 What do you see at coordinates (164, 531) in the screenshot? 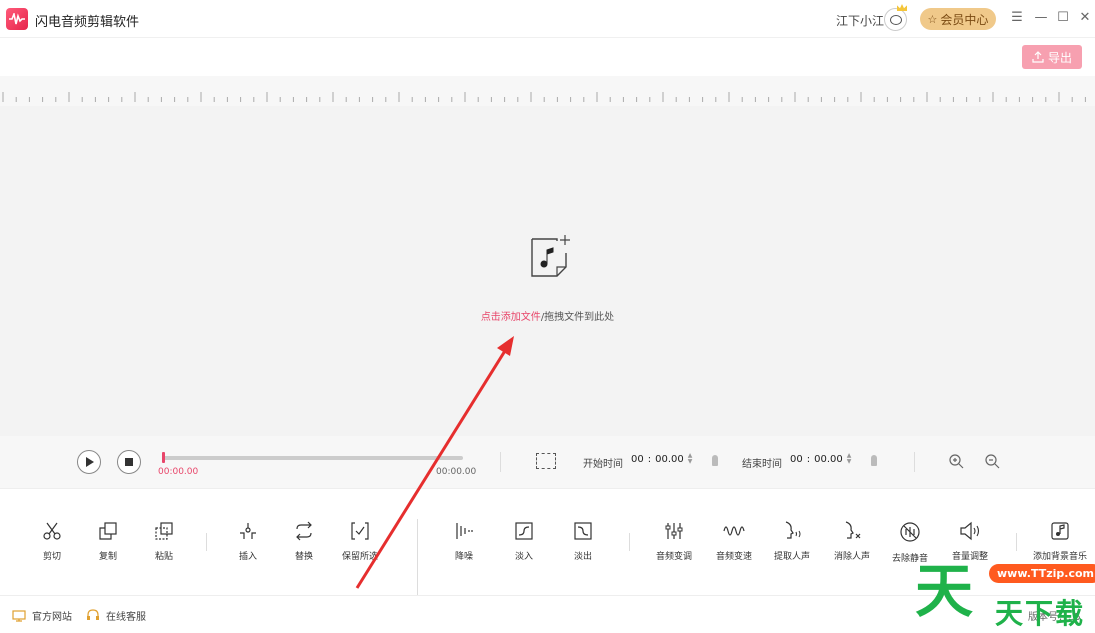
I see `paste-icon` at bounding box center [164, 531].